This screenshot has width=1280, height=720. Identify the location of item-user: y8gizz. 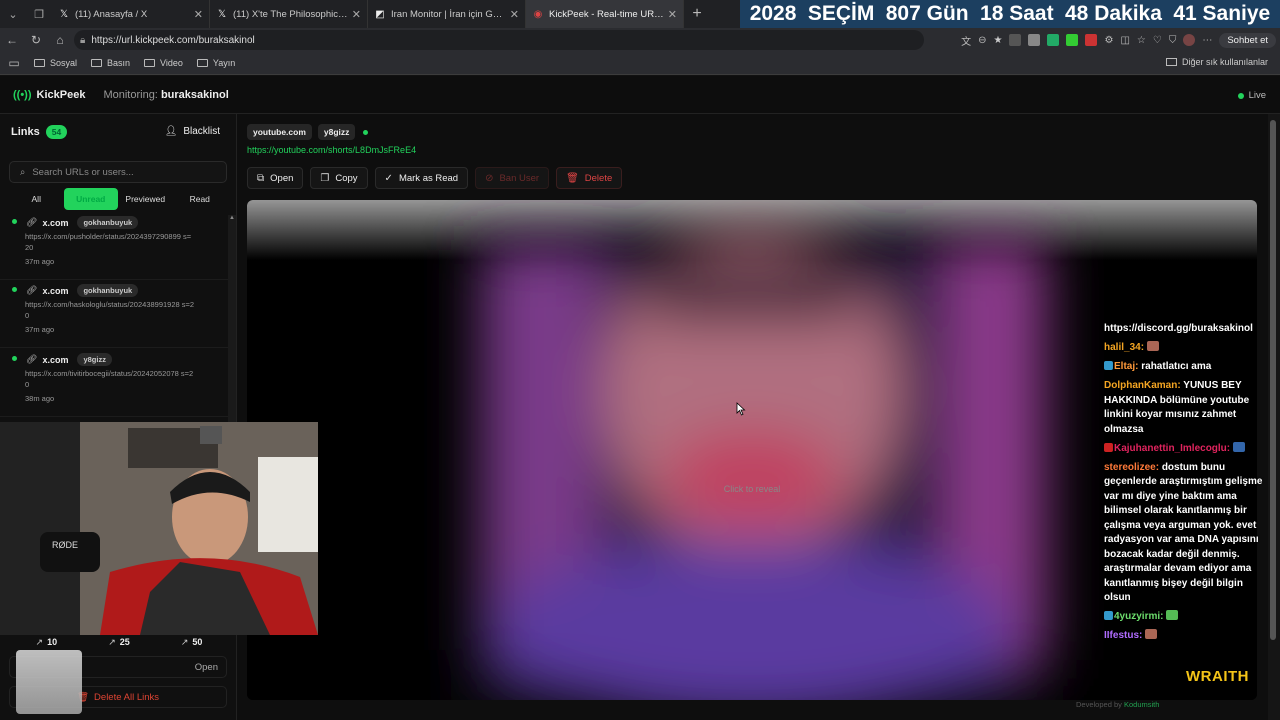
(94, 359).